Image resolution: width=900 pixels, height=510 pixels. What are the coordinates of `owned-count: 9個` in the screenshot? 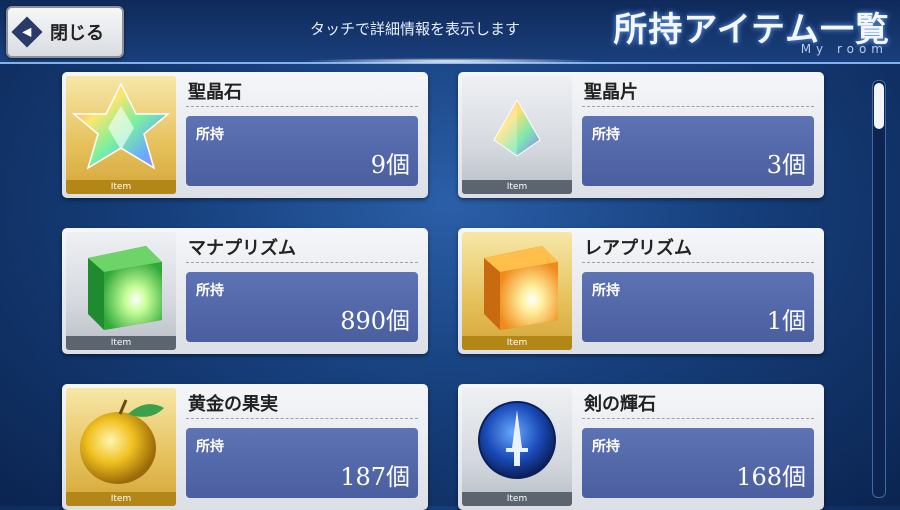 It's located at (390, 165).